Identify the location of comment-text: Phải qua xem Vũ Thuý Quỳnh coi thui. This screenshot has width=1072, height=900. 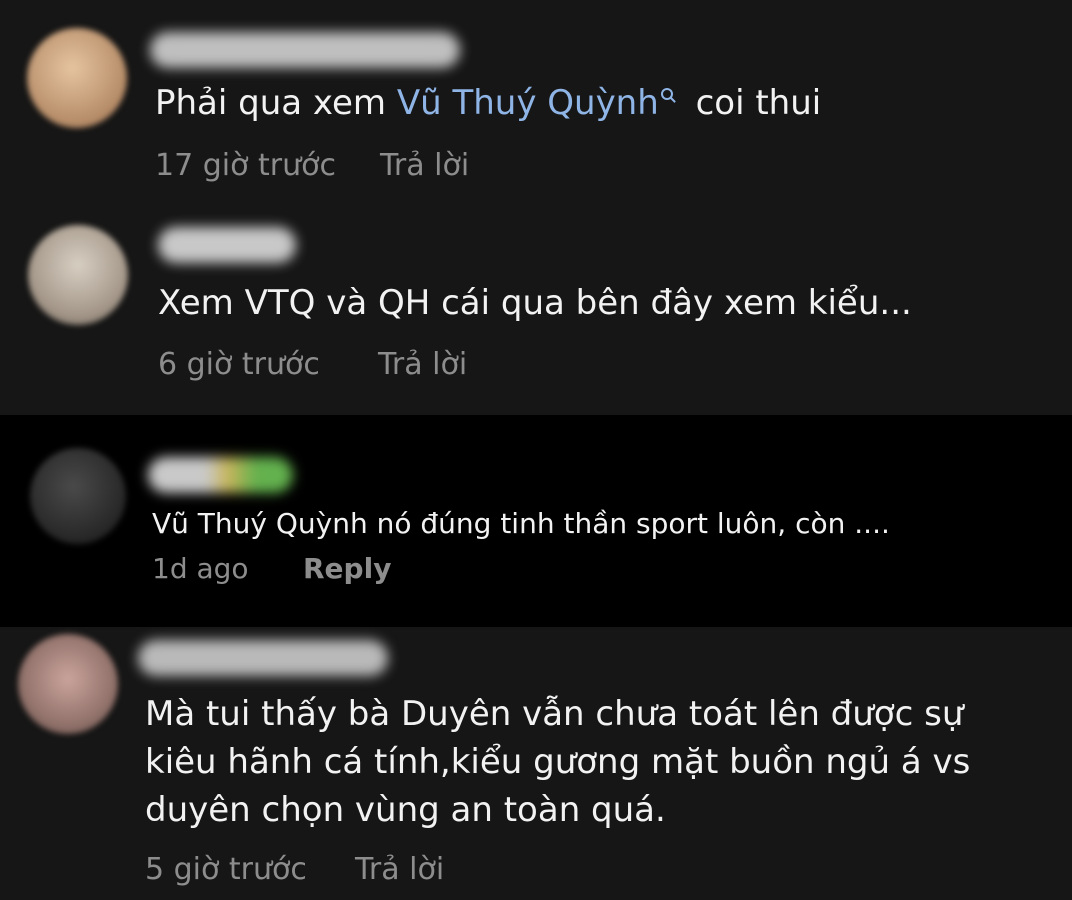
(488, 103).